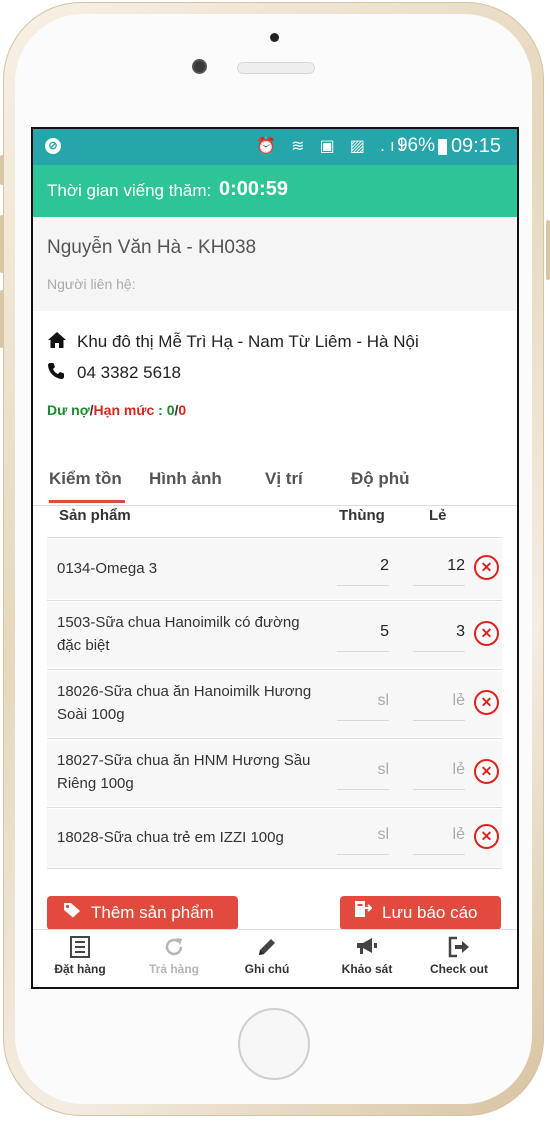 This screenshot has height=1121, width=550. What do you see at coordinates (253, 189) in the screenshot?
I see `visit-timer: 0:00:59` at bounding box center [253, 189].